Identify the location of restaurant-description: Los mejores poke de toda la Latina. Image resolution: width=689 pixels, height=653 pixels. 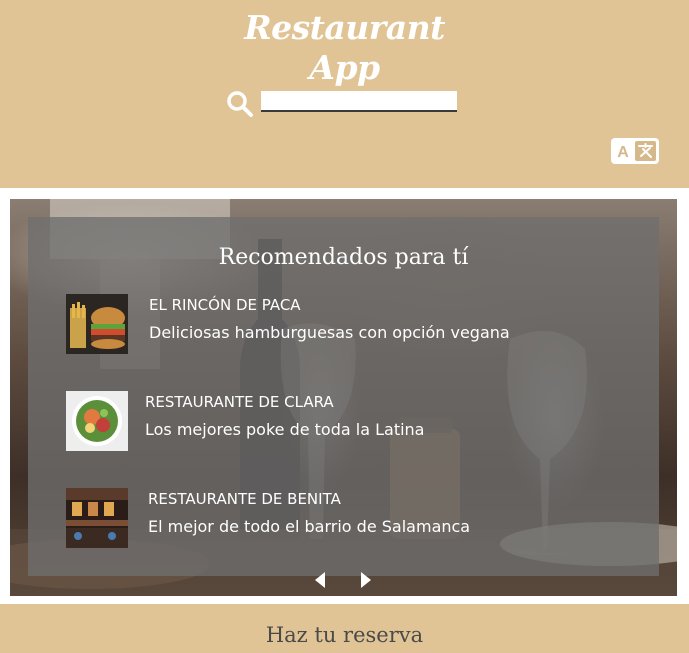
(285, 429).